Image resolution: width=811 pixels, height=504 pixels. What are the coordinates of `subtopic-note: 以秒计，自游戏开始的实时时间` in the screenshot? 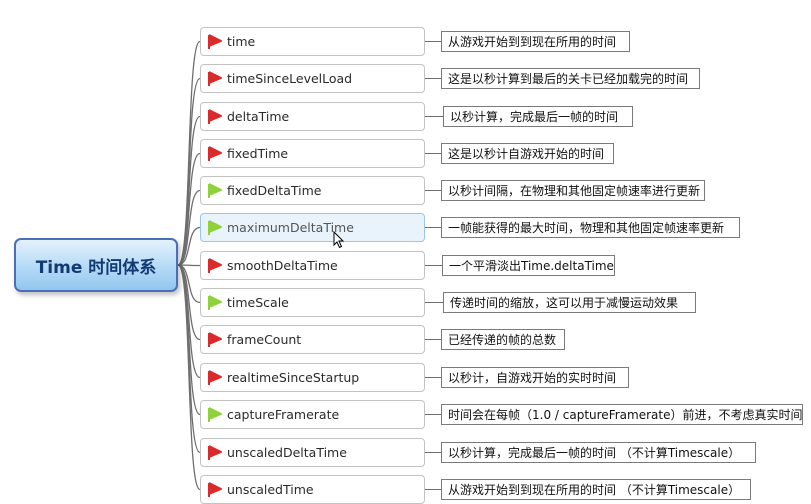 It's located at (535, 377).